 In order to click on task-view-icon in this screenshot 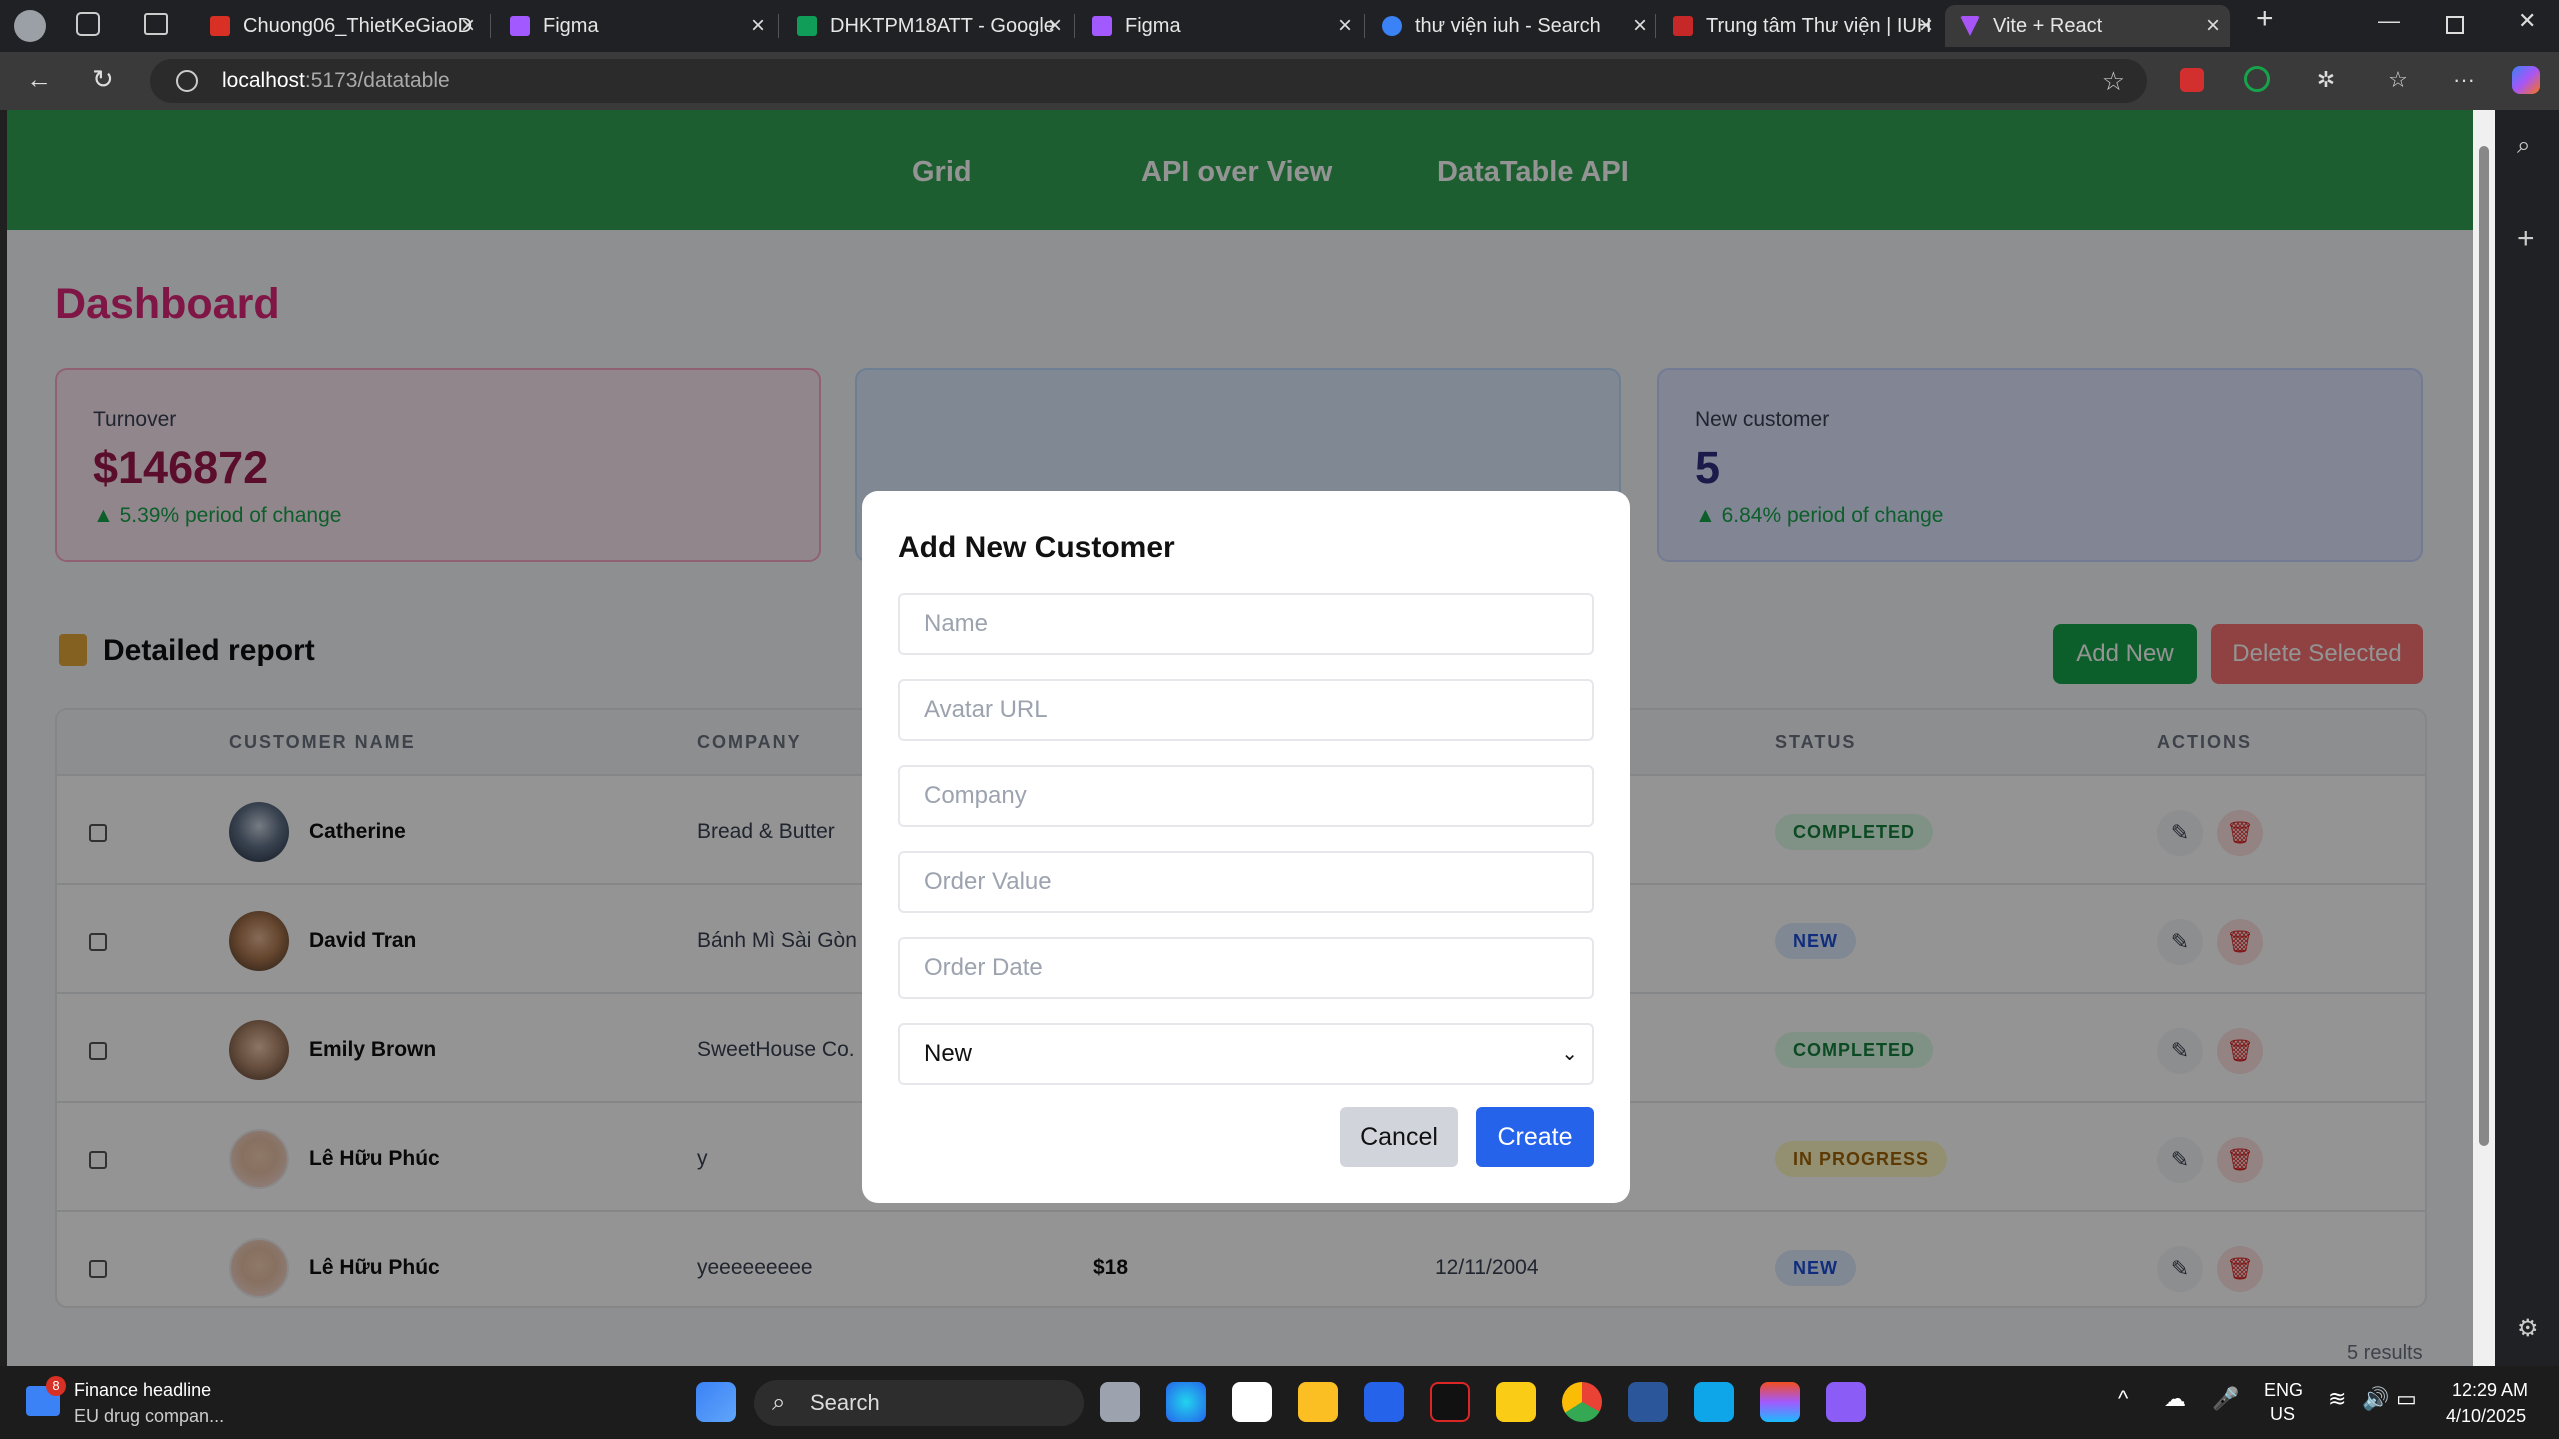, I will do `click(1120, 1402)`.